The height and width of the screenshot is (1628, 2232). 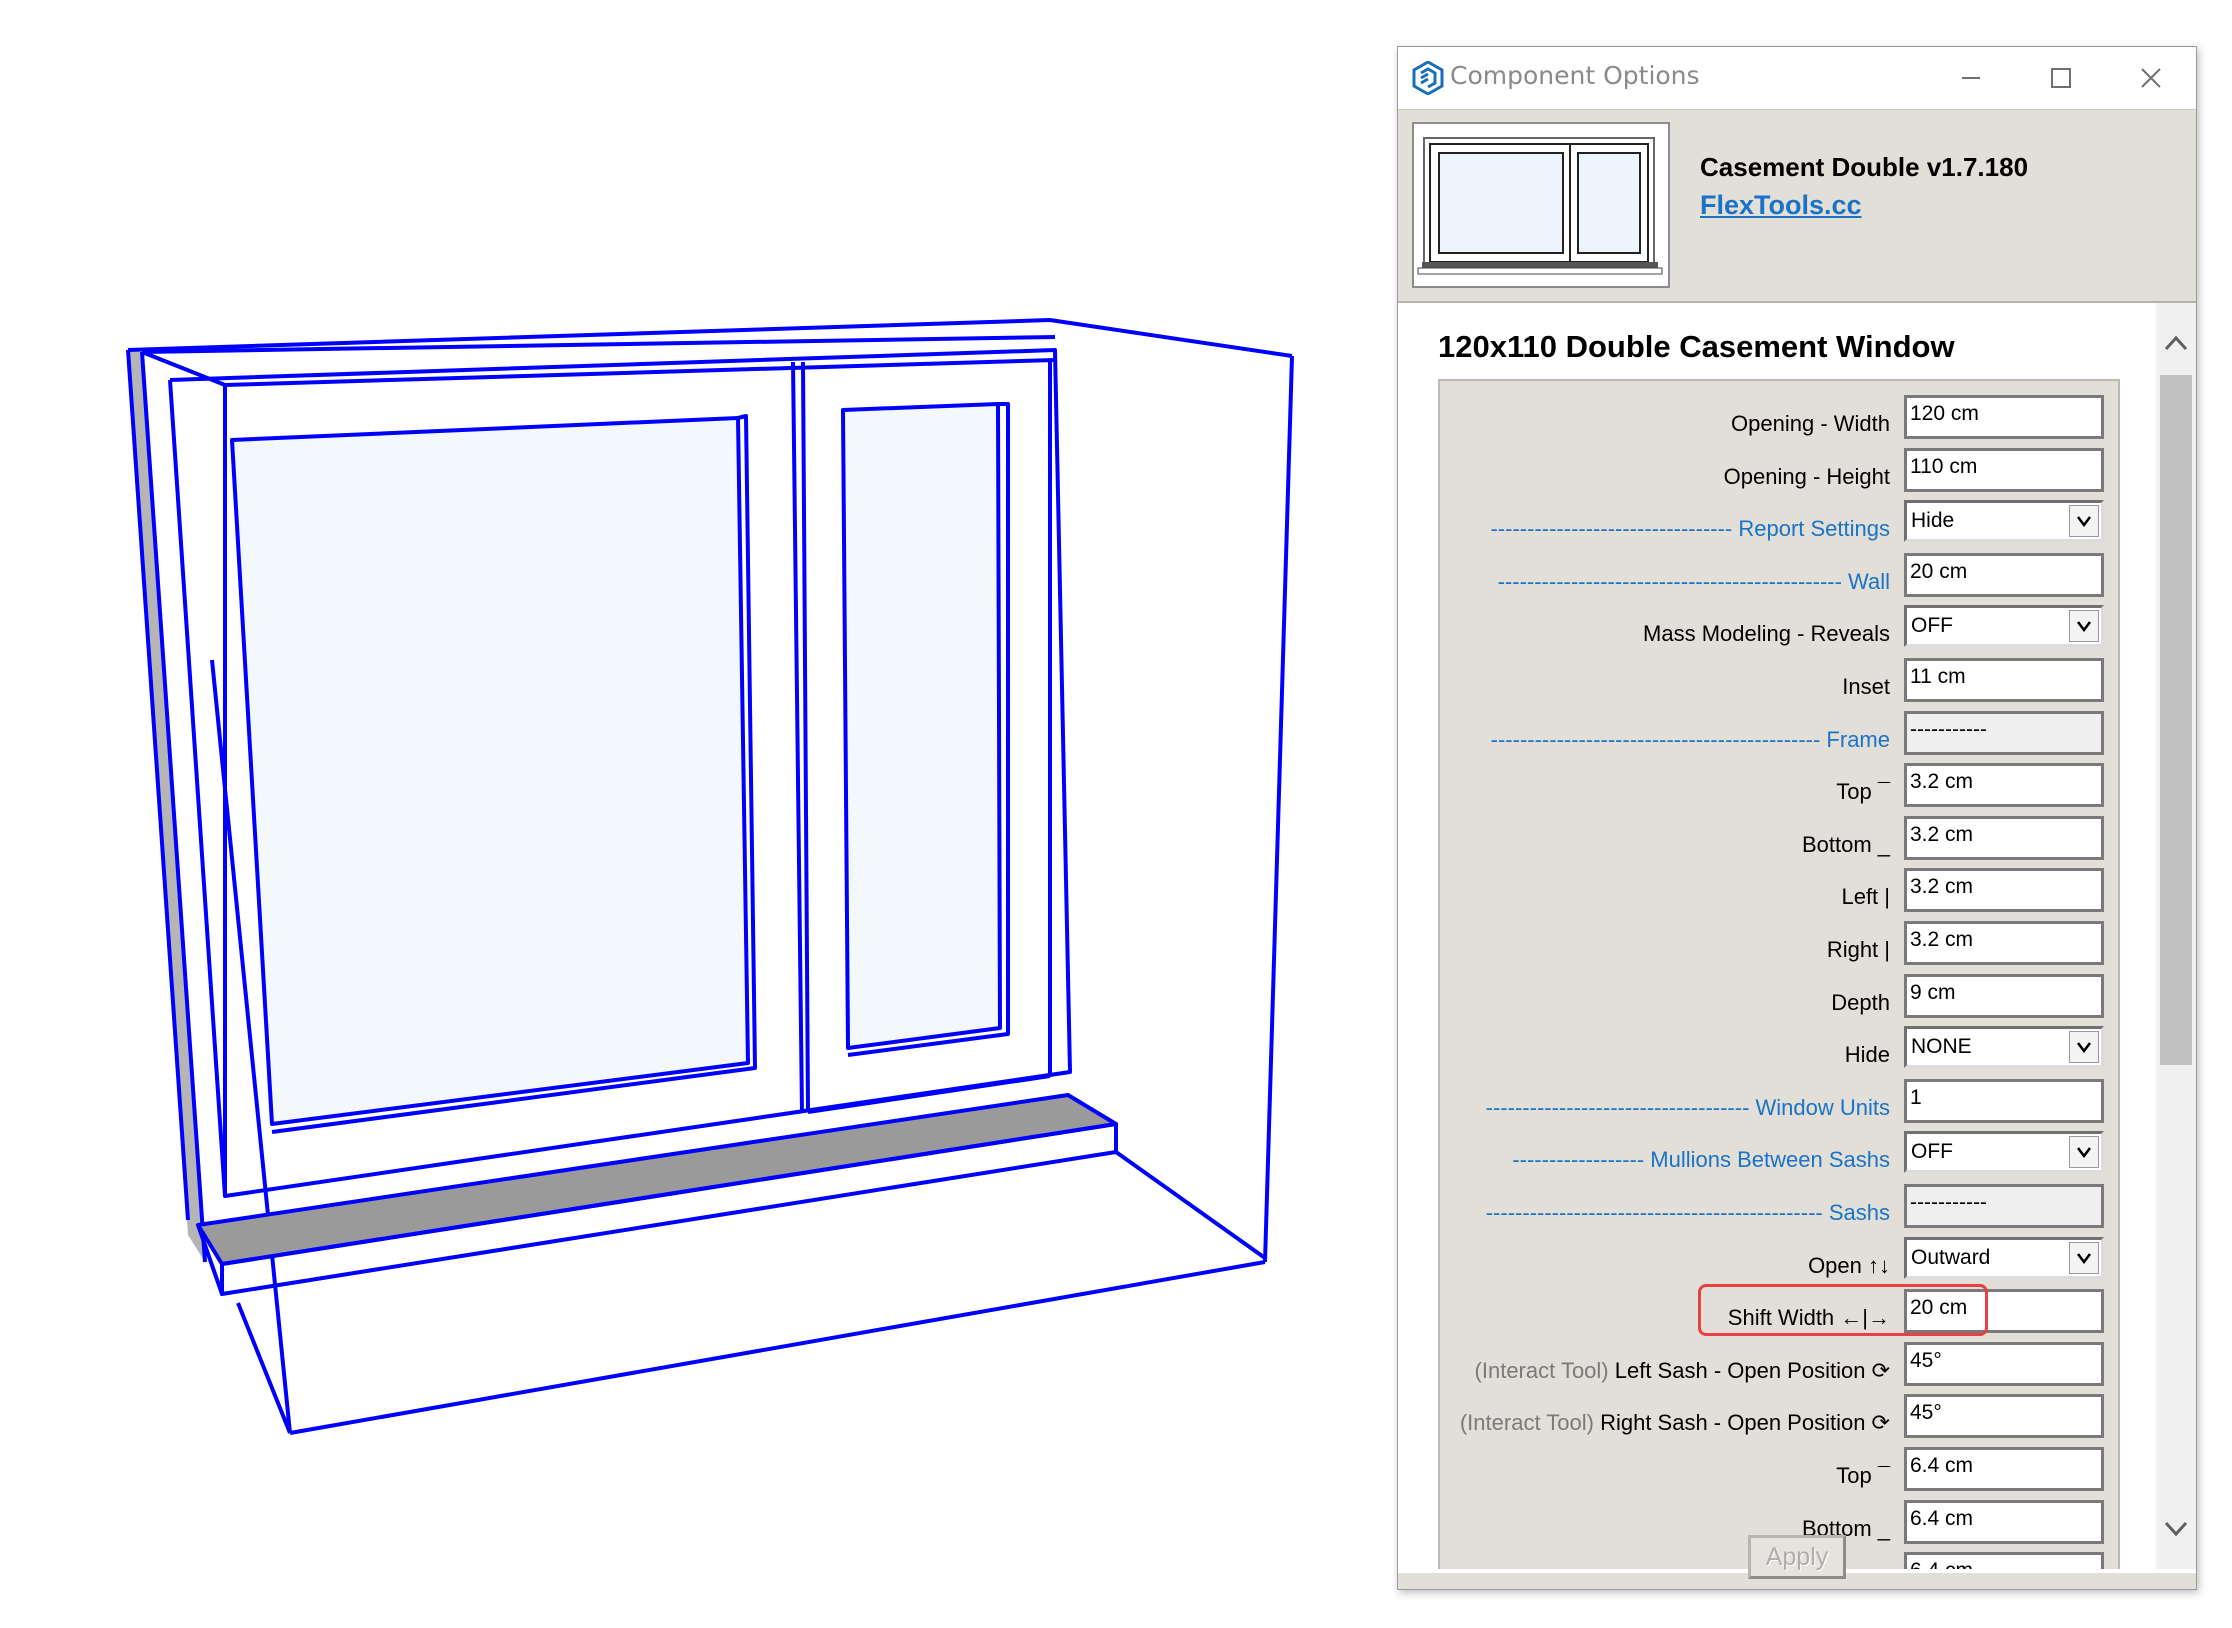 I want to click on option-row: Inset 11 cm, so click(x=1781, y=683).